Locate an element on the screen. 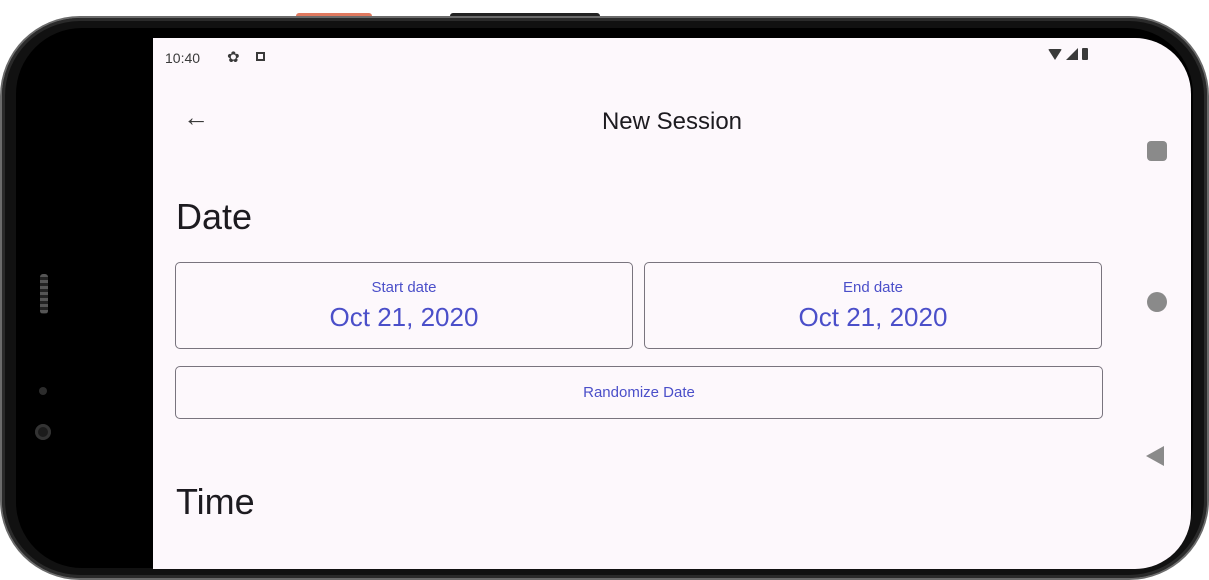  wifi-icon is located at coordinates (1055, 54).